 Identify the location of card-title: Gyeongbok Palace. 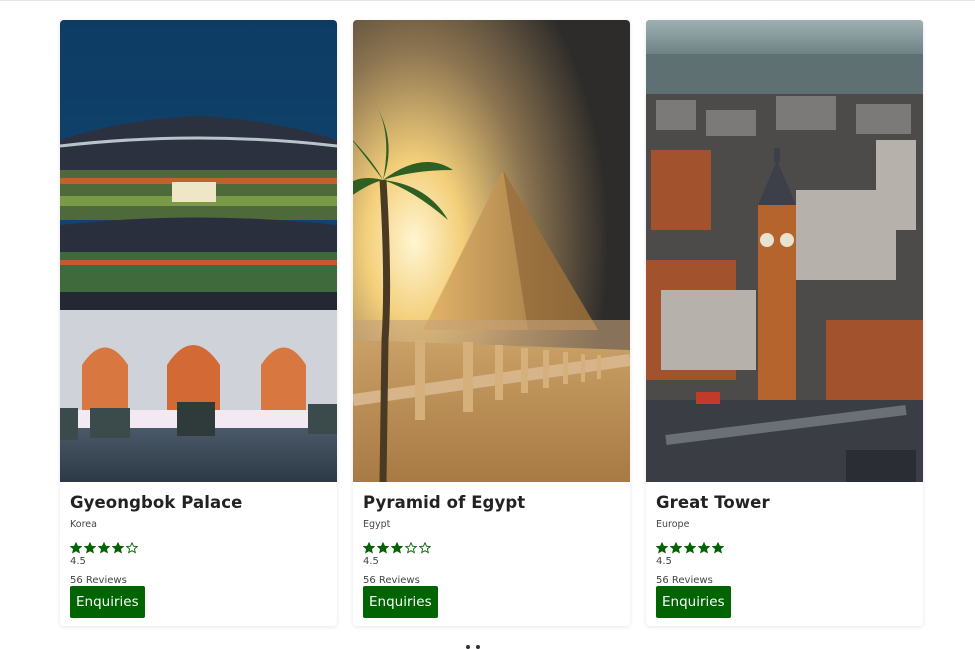
(156, 502).